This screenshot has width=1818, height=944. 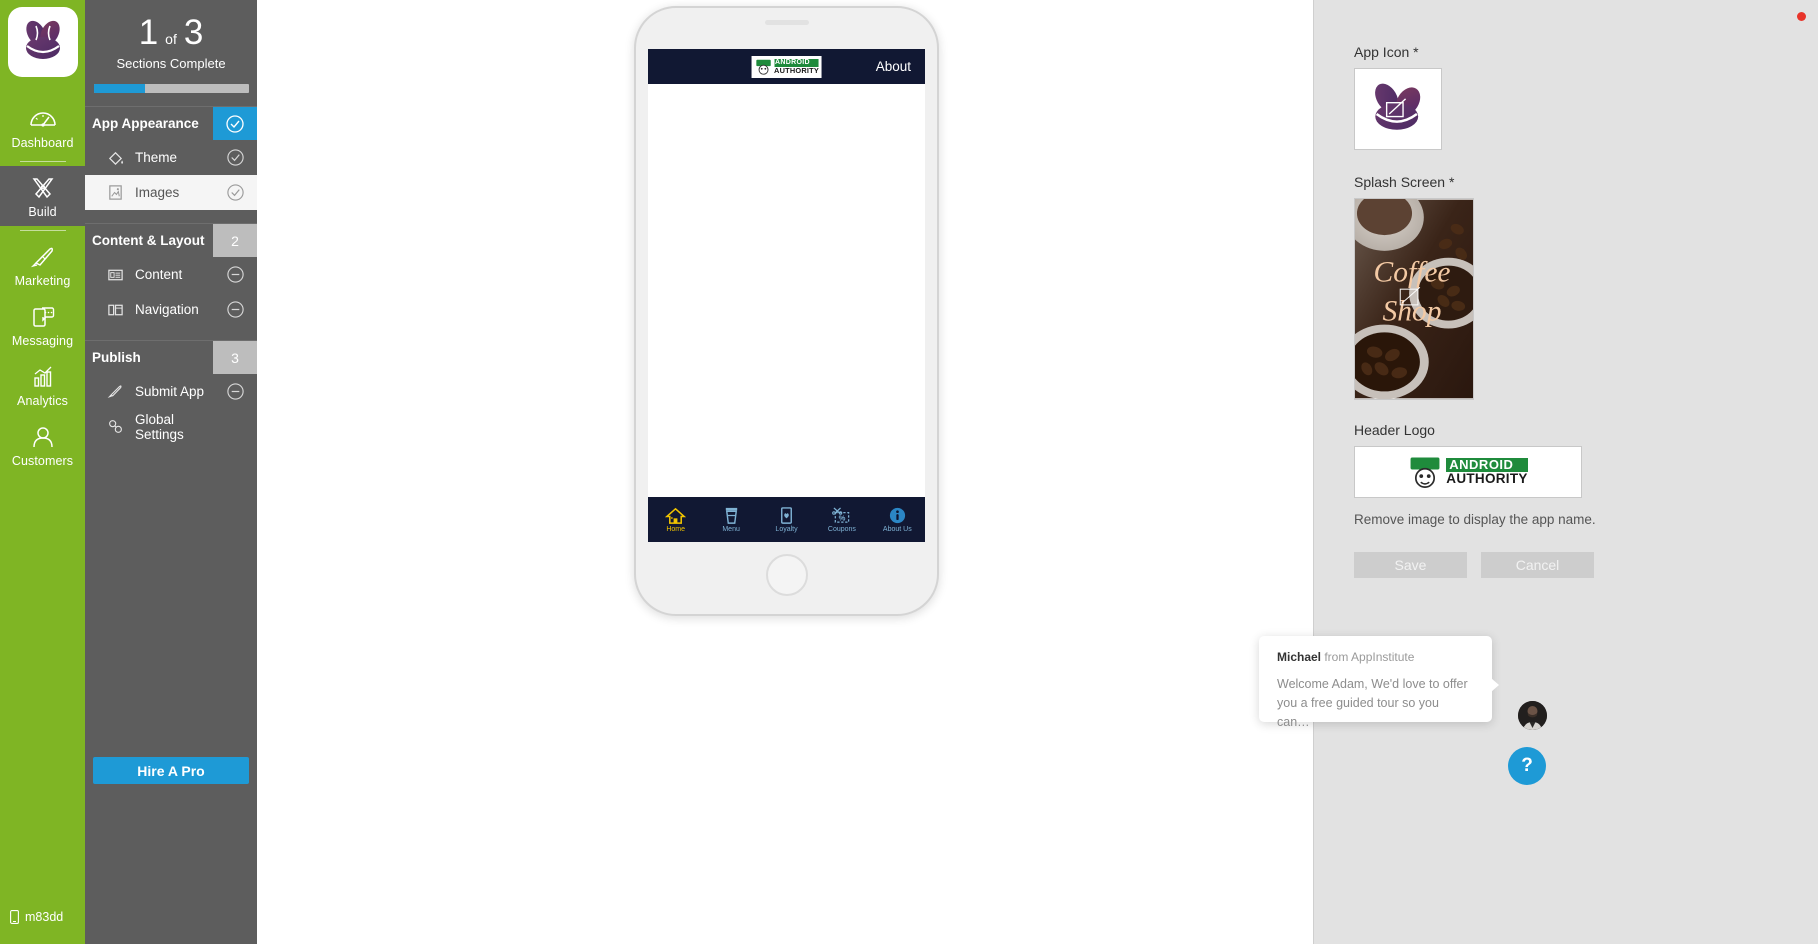 I want to click on sidebar-item-messaging: Messaging, so click(x=42, y=325).